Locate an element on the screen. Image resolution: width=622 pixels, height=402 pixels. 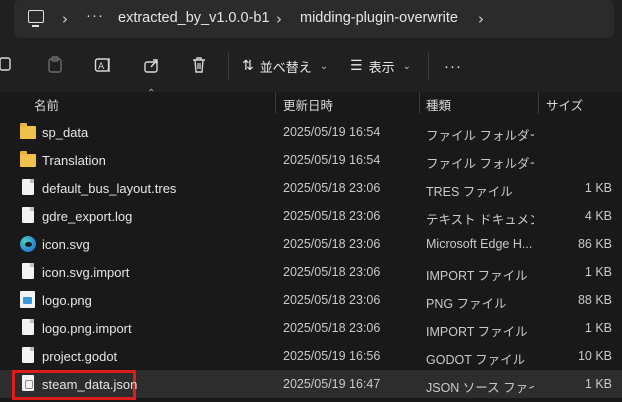
more-options-button: ··· is located at coordinates (453, 66).